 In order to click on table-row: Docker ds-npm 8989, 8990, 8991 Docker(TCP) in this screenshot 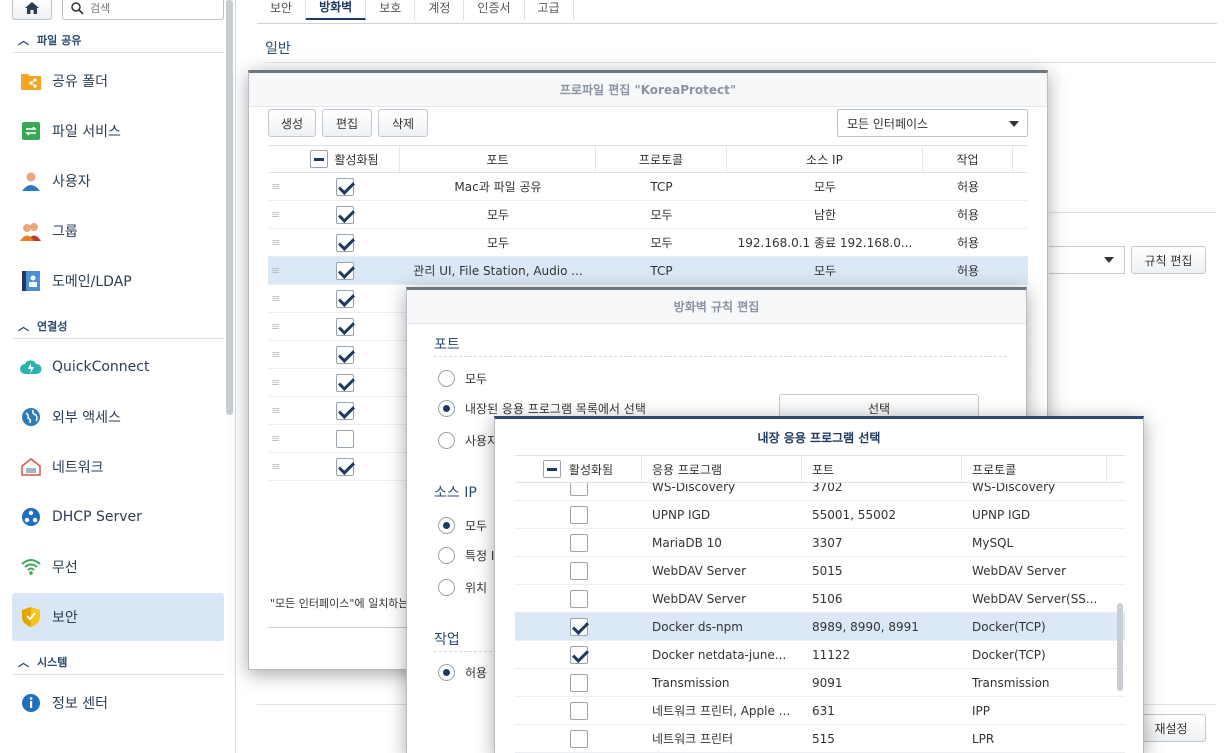, I will do `click(820, 627)`.